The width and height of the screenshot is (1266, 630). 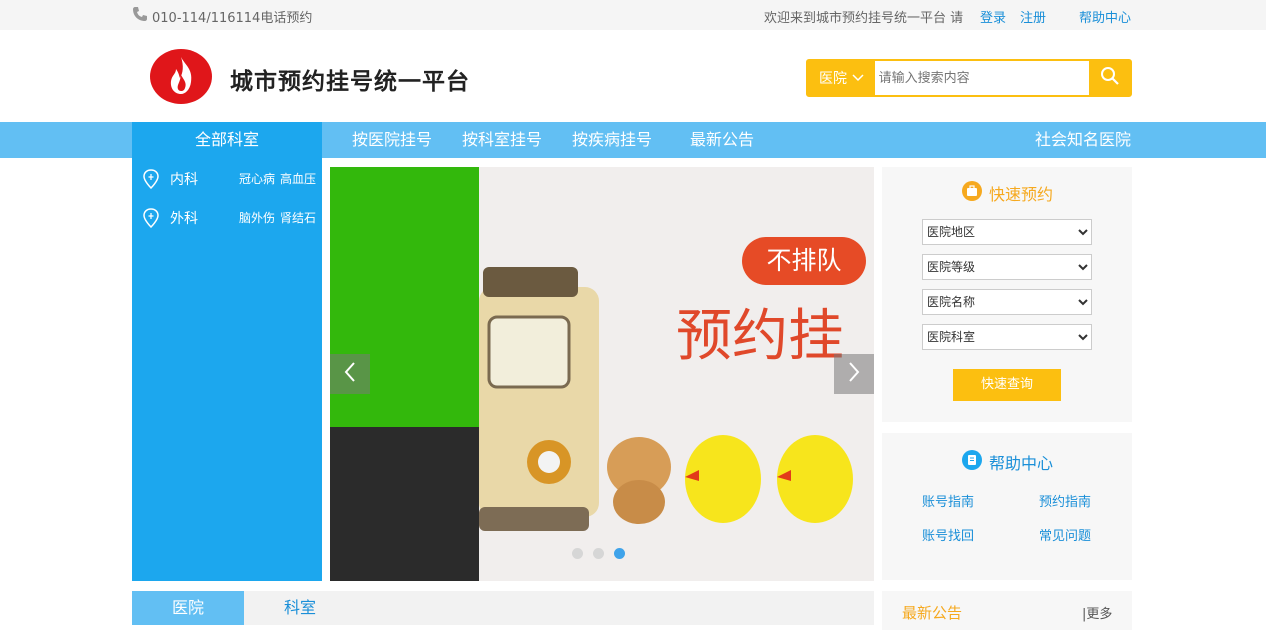 I want to click on nav-latest-news: 最新公告, so click(x=722, y=140).